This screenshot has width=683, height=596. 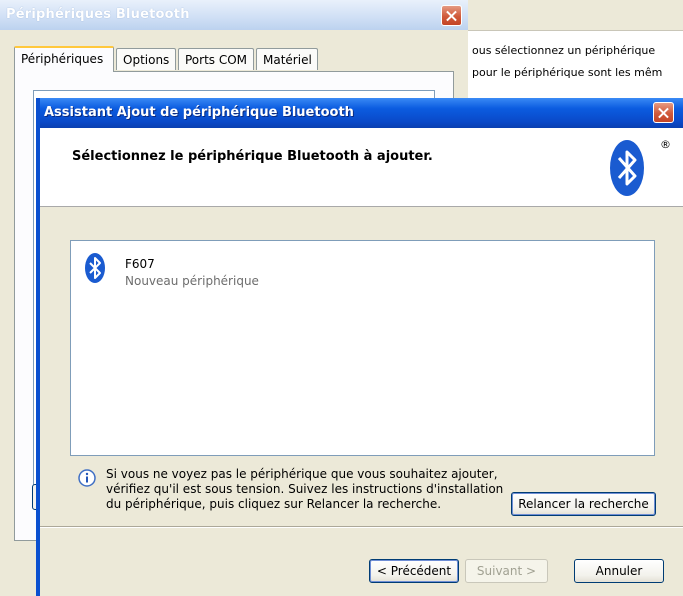 What do you see at coordinates (234, 15) in the screenshot?
I see `window-titlebar: Périphériques Bluetooth` at bounding box center [234, 15].